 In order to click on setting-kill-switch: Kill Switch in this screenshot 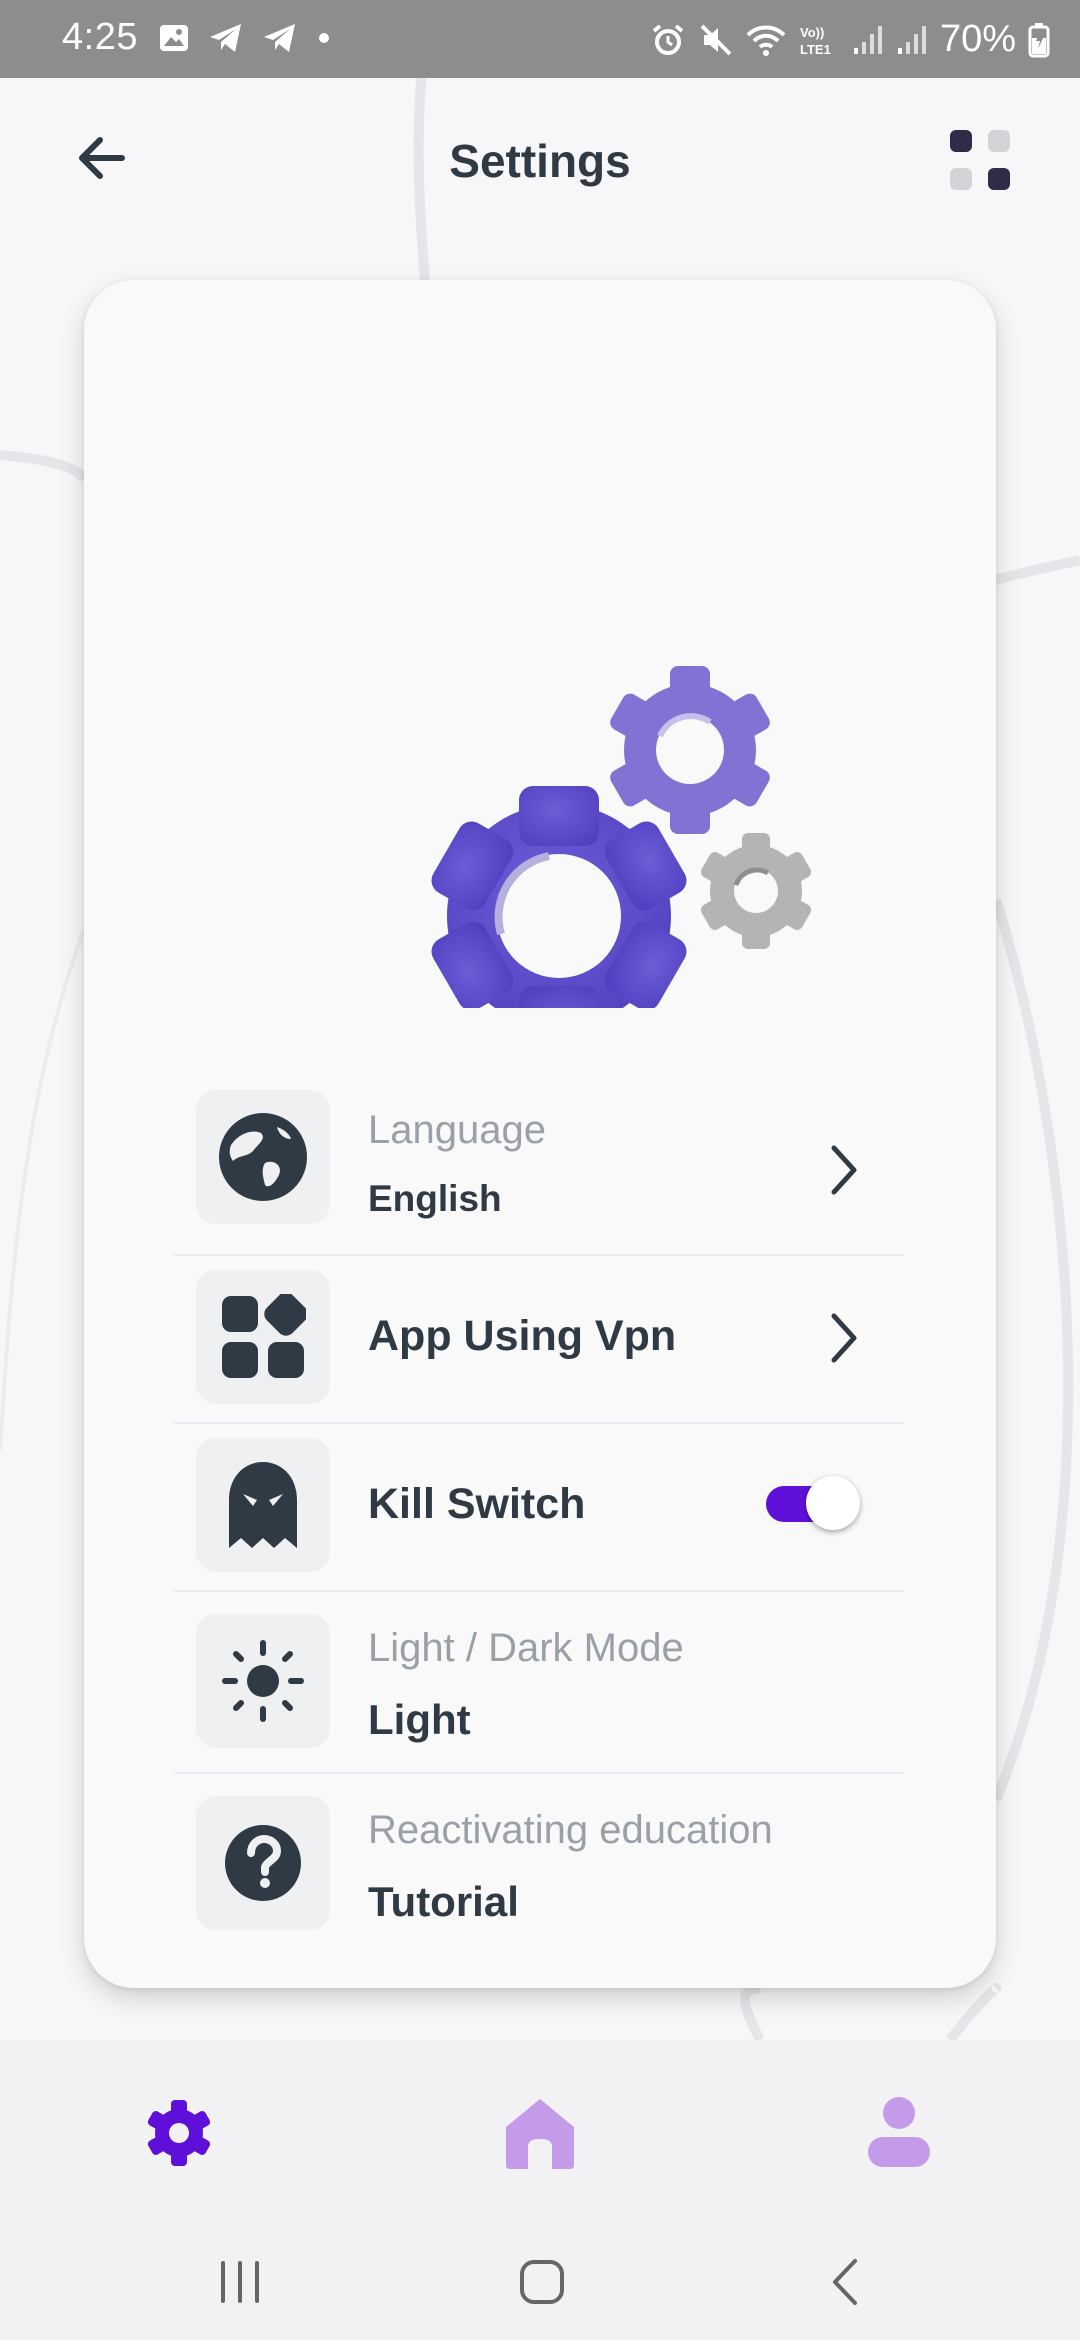, I will do `click(539, 1508)`.